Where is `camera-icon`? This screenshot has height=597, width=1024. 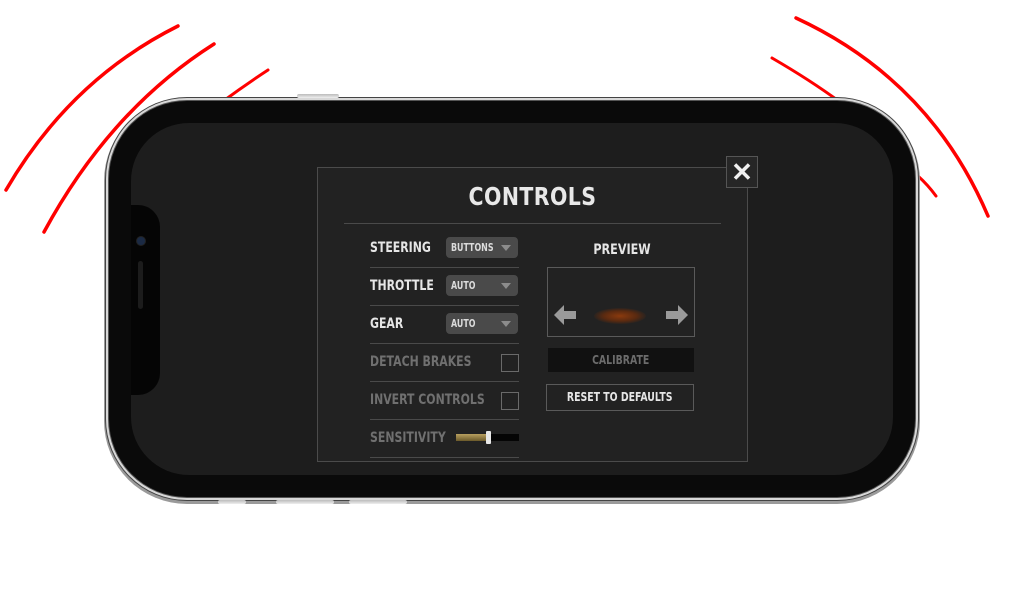
camera-icon is located at coordinates (141, 241).